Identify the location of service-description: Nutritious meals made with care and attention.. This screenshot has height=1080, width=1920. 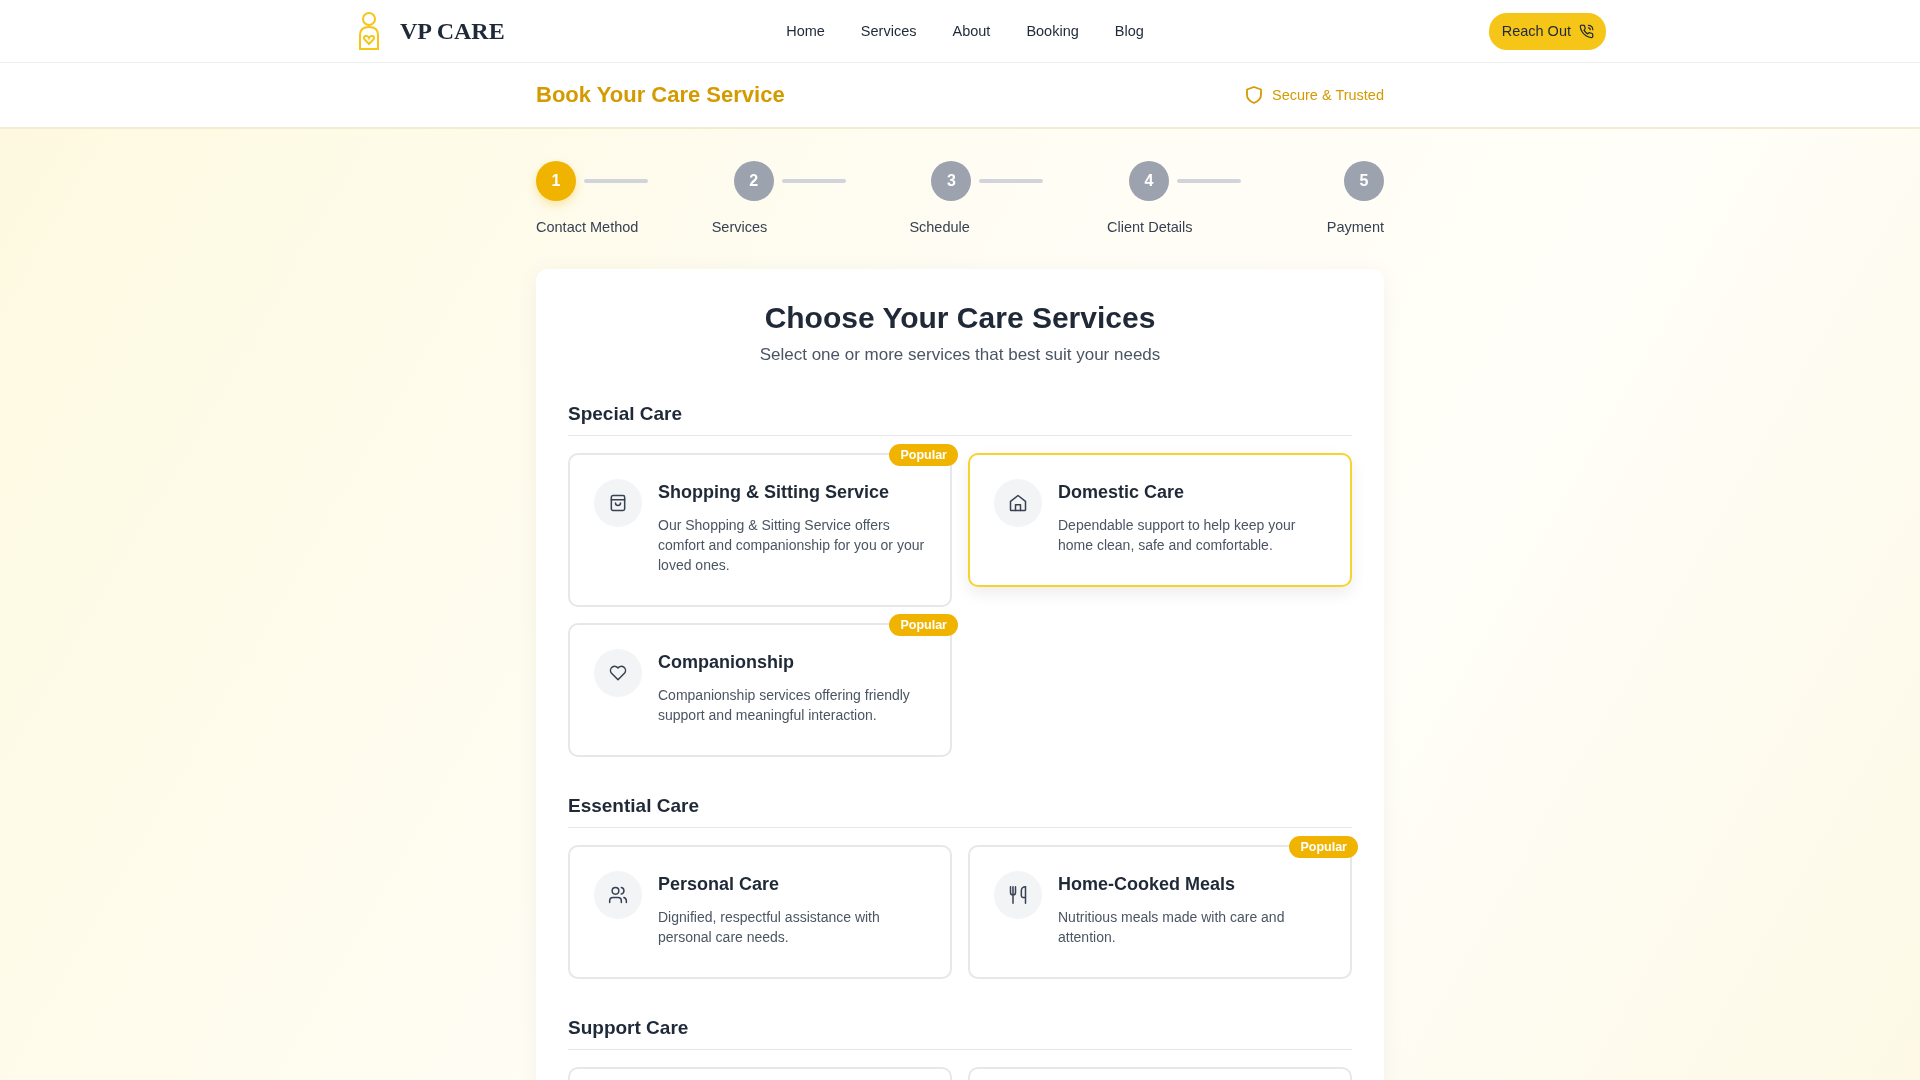
(1172, 927).